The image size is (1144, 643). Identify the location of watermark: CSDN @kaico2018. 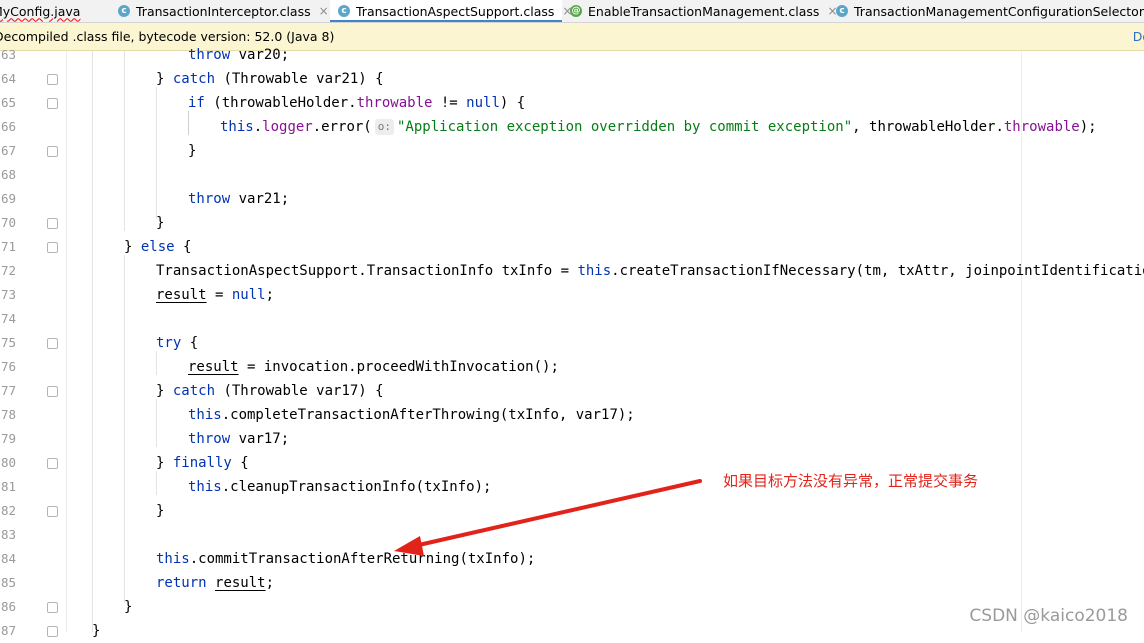
(1048, 616).